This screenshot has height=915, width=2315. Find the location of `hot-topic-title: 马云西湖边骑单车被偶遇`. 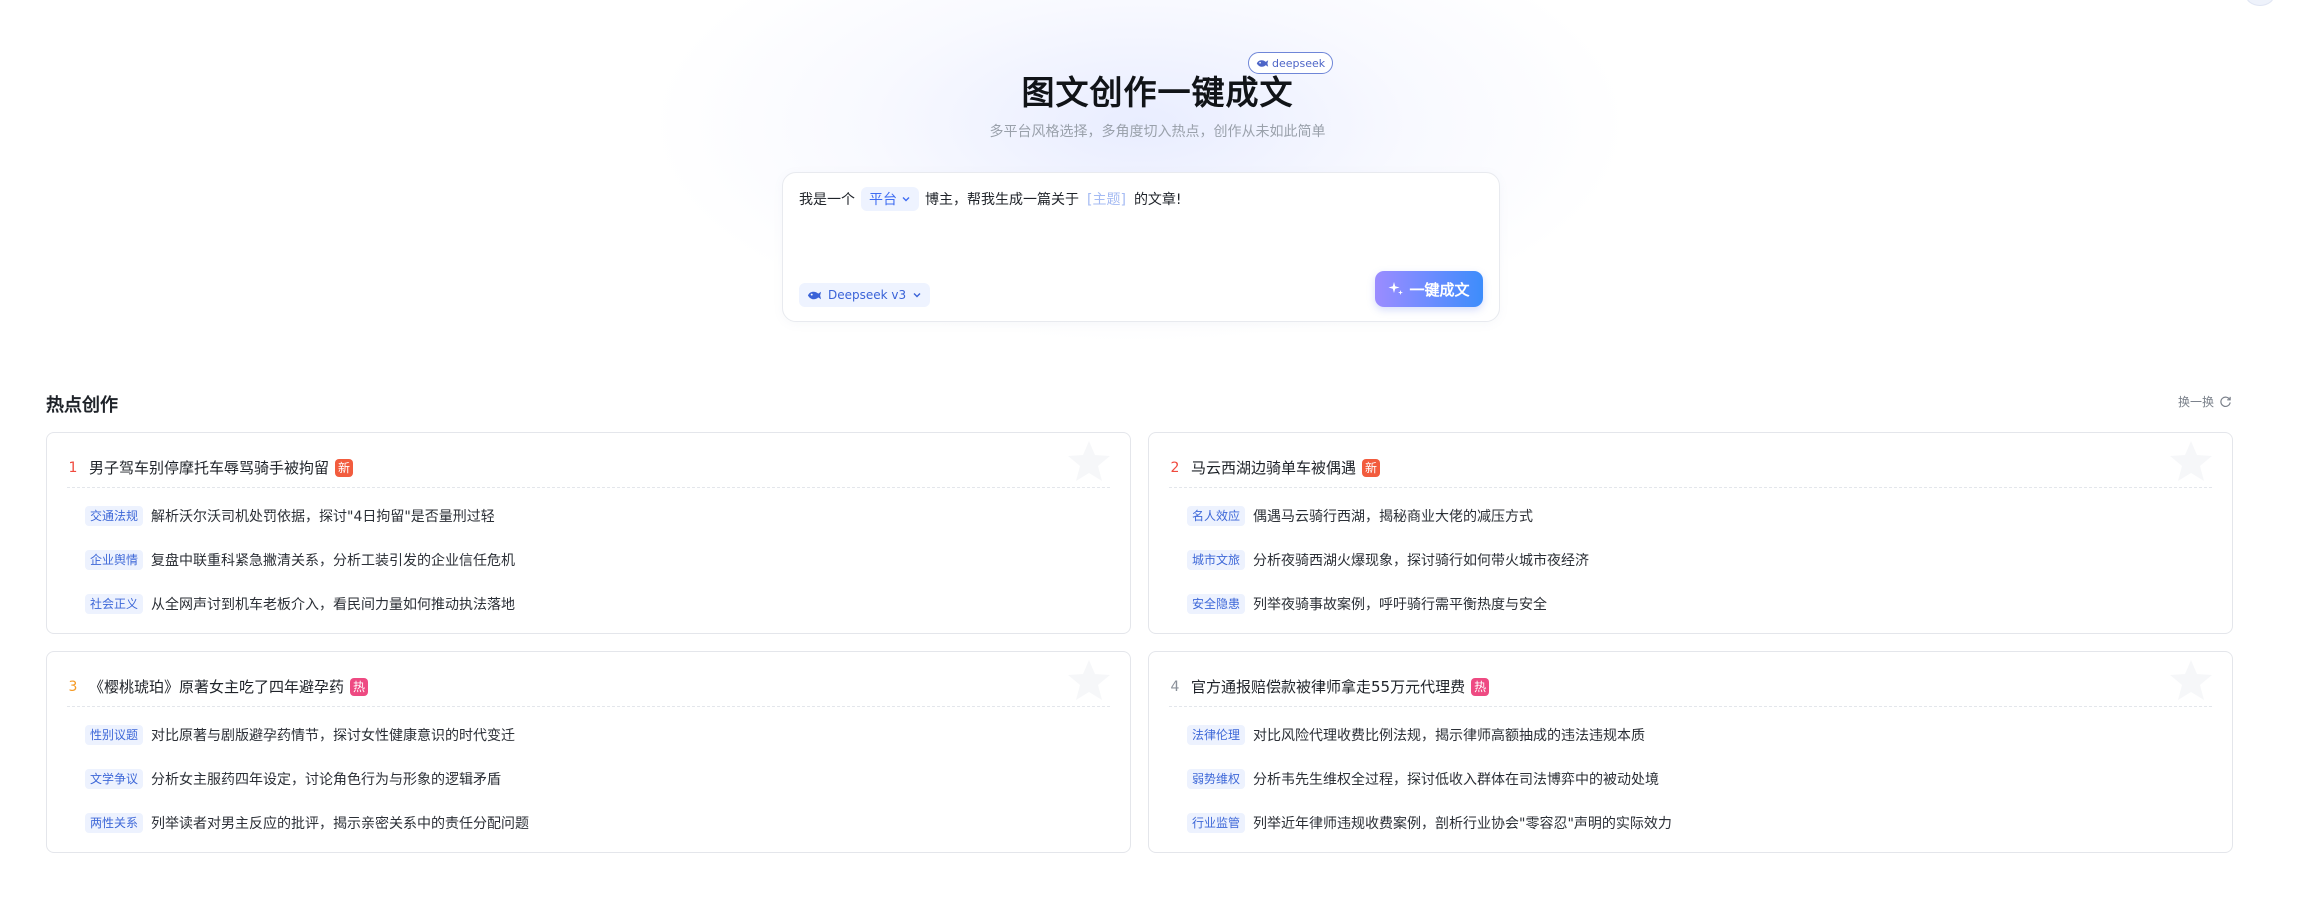

hot-topic-title: 马云西湖边骑单车被偶遇 is located at coordinates (1273, 467).